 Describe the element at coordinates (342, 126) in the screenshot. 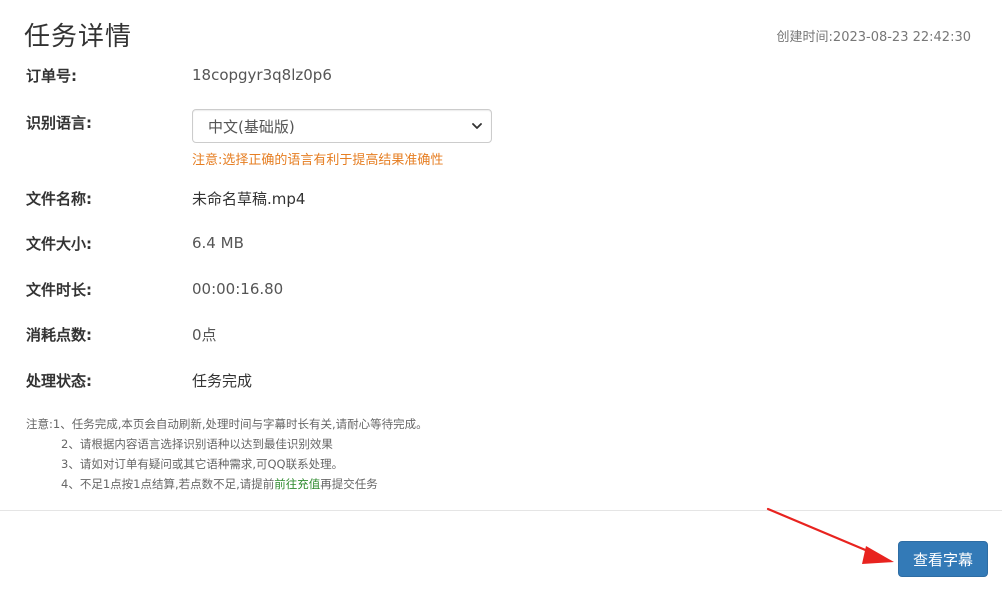

I see `language-select: 中文(基础版)` at that location.